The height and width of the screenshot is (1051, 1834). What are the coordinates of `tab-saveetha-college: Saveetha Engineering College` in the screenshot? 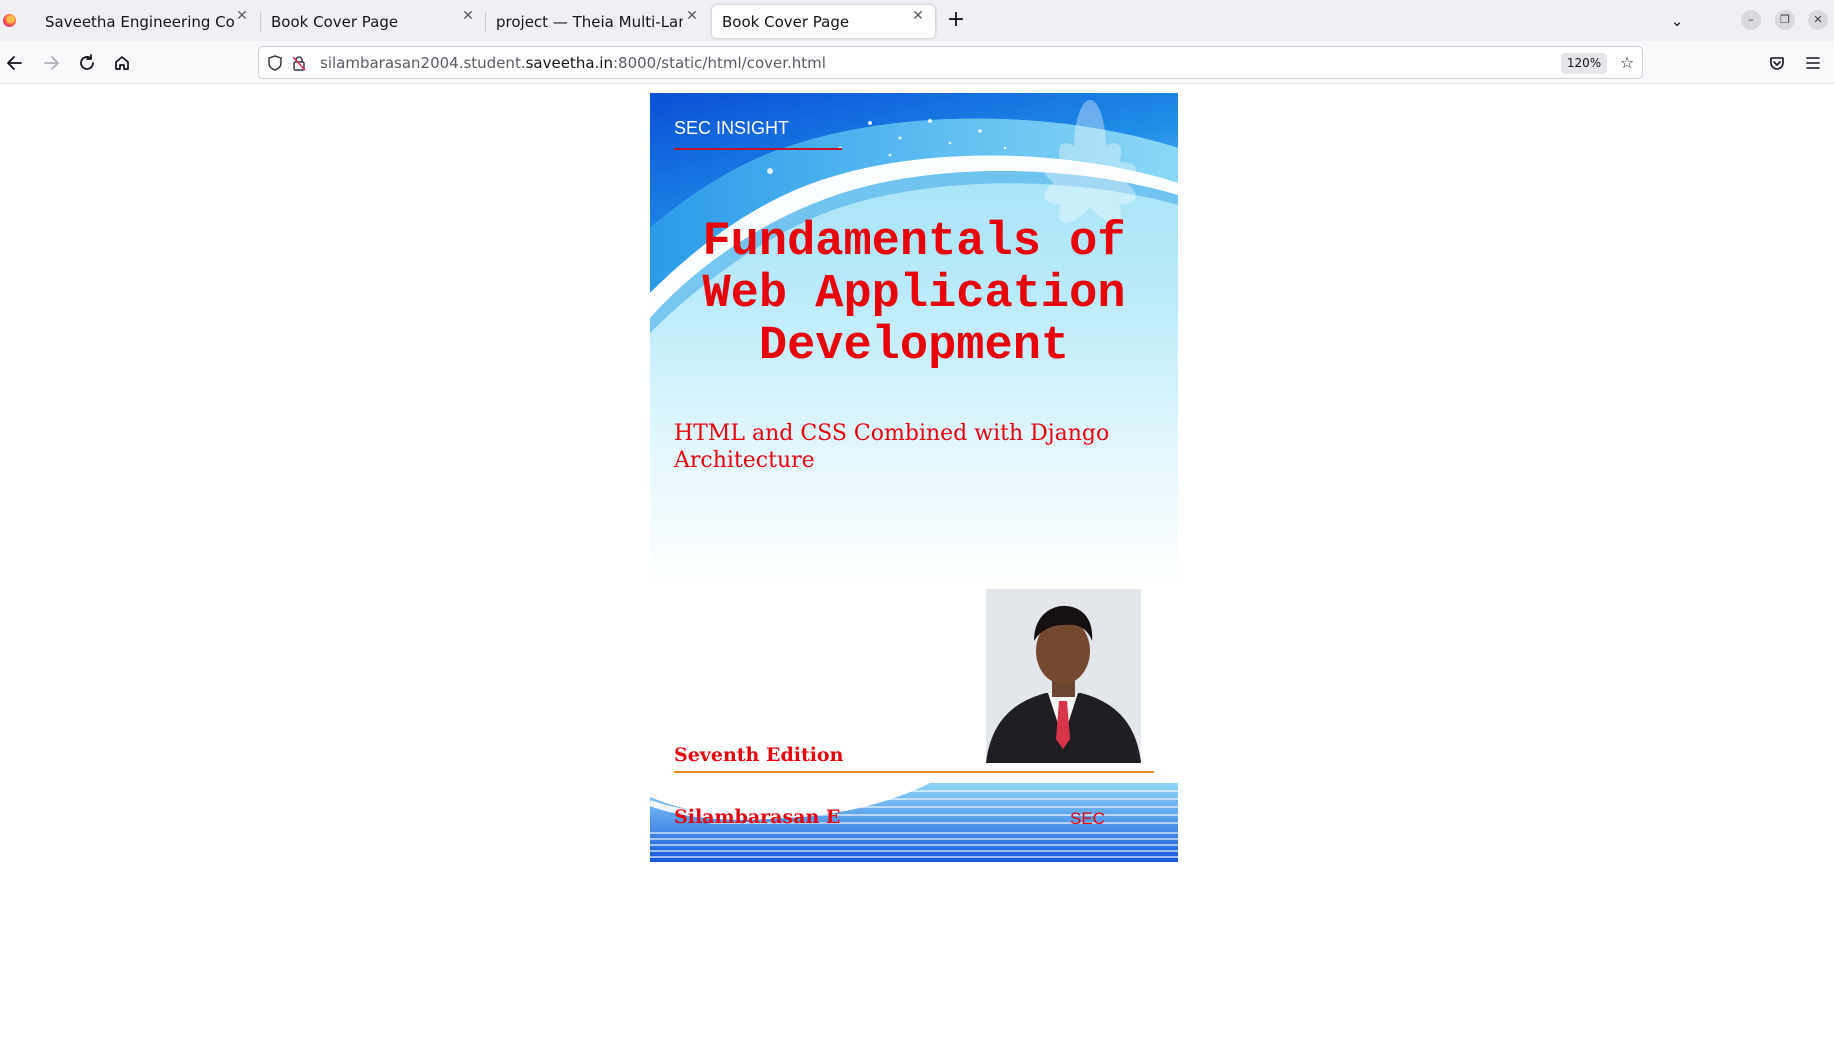 It's located at (142, 21).